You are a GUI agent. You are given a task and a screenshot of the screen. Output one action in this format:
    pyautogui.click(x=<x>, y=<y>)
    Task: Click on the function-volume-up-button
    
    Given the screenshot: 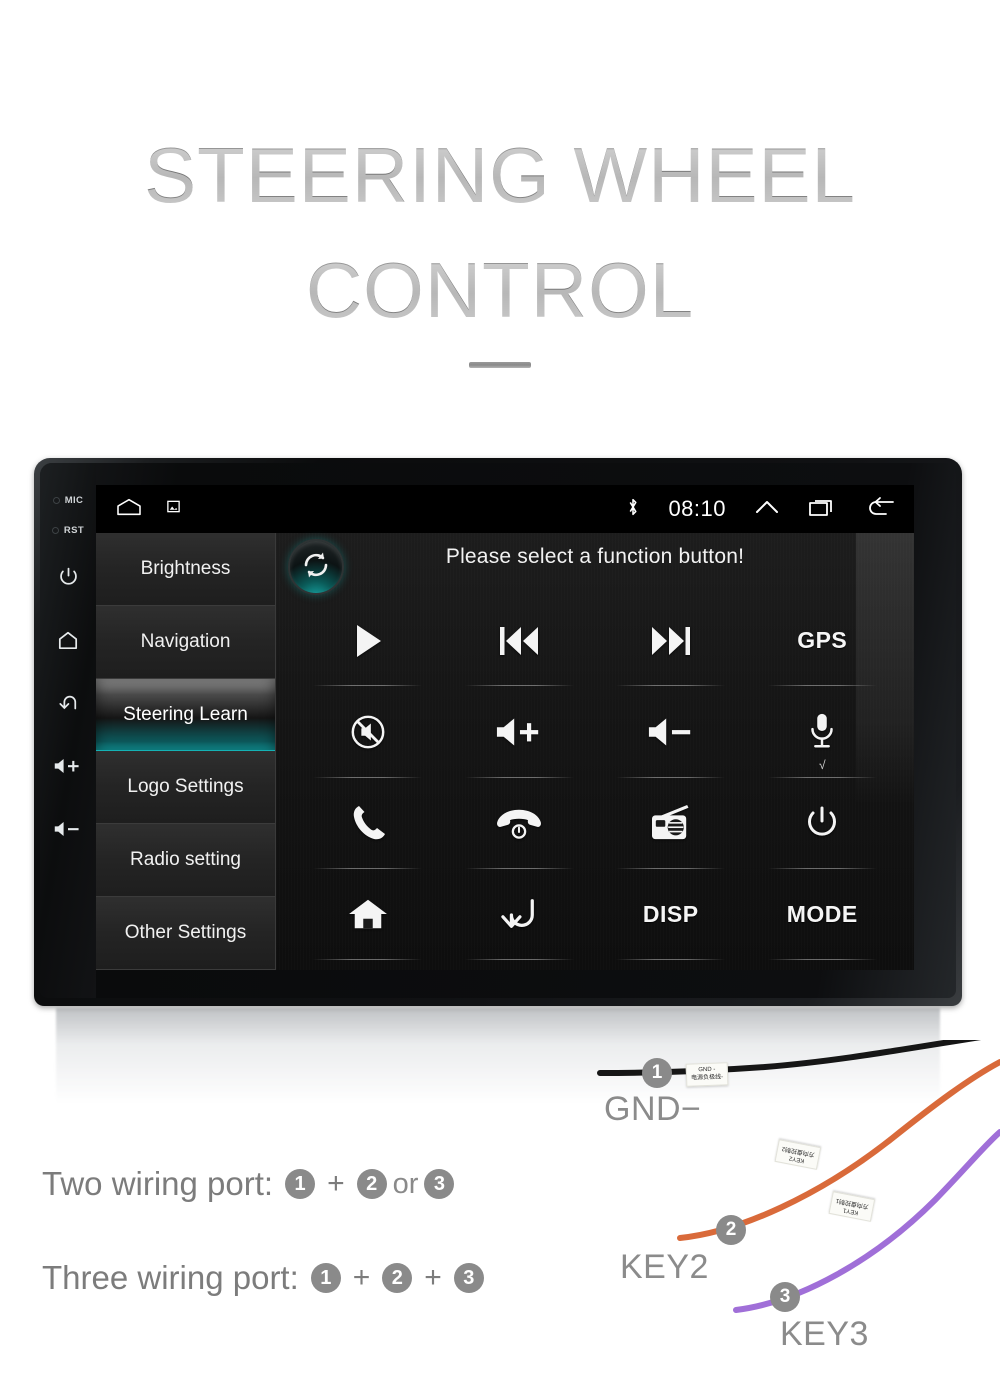 What is the action you would take?
    pyautogui.click(x=520, y=732)
    